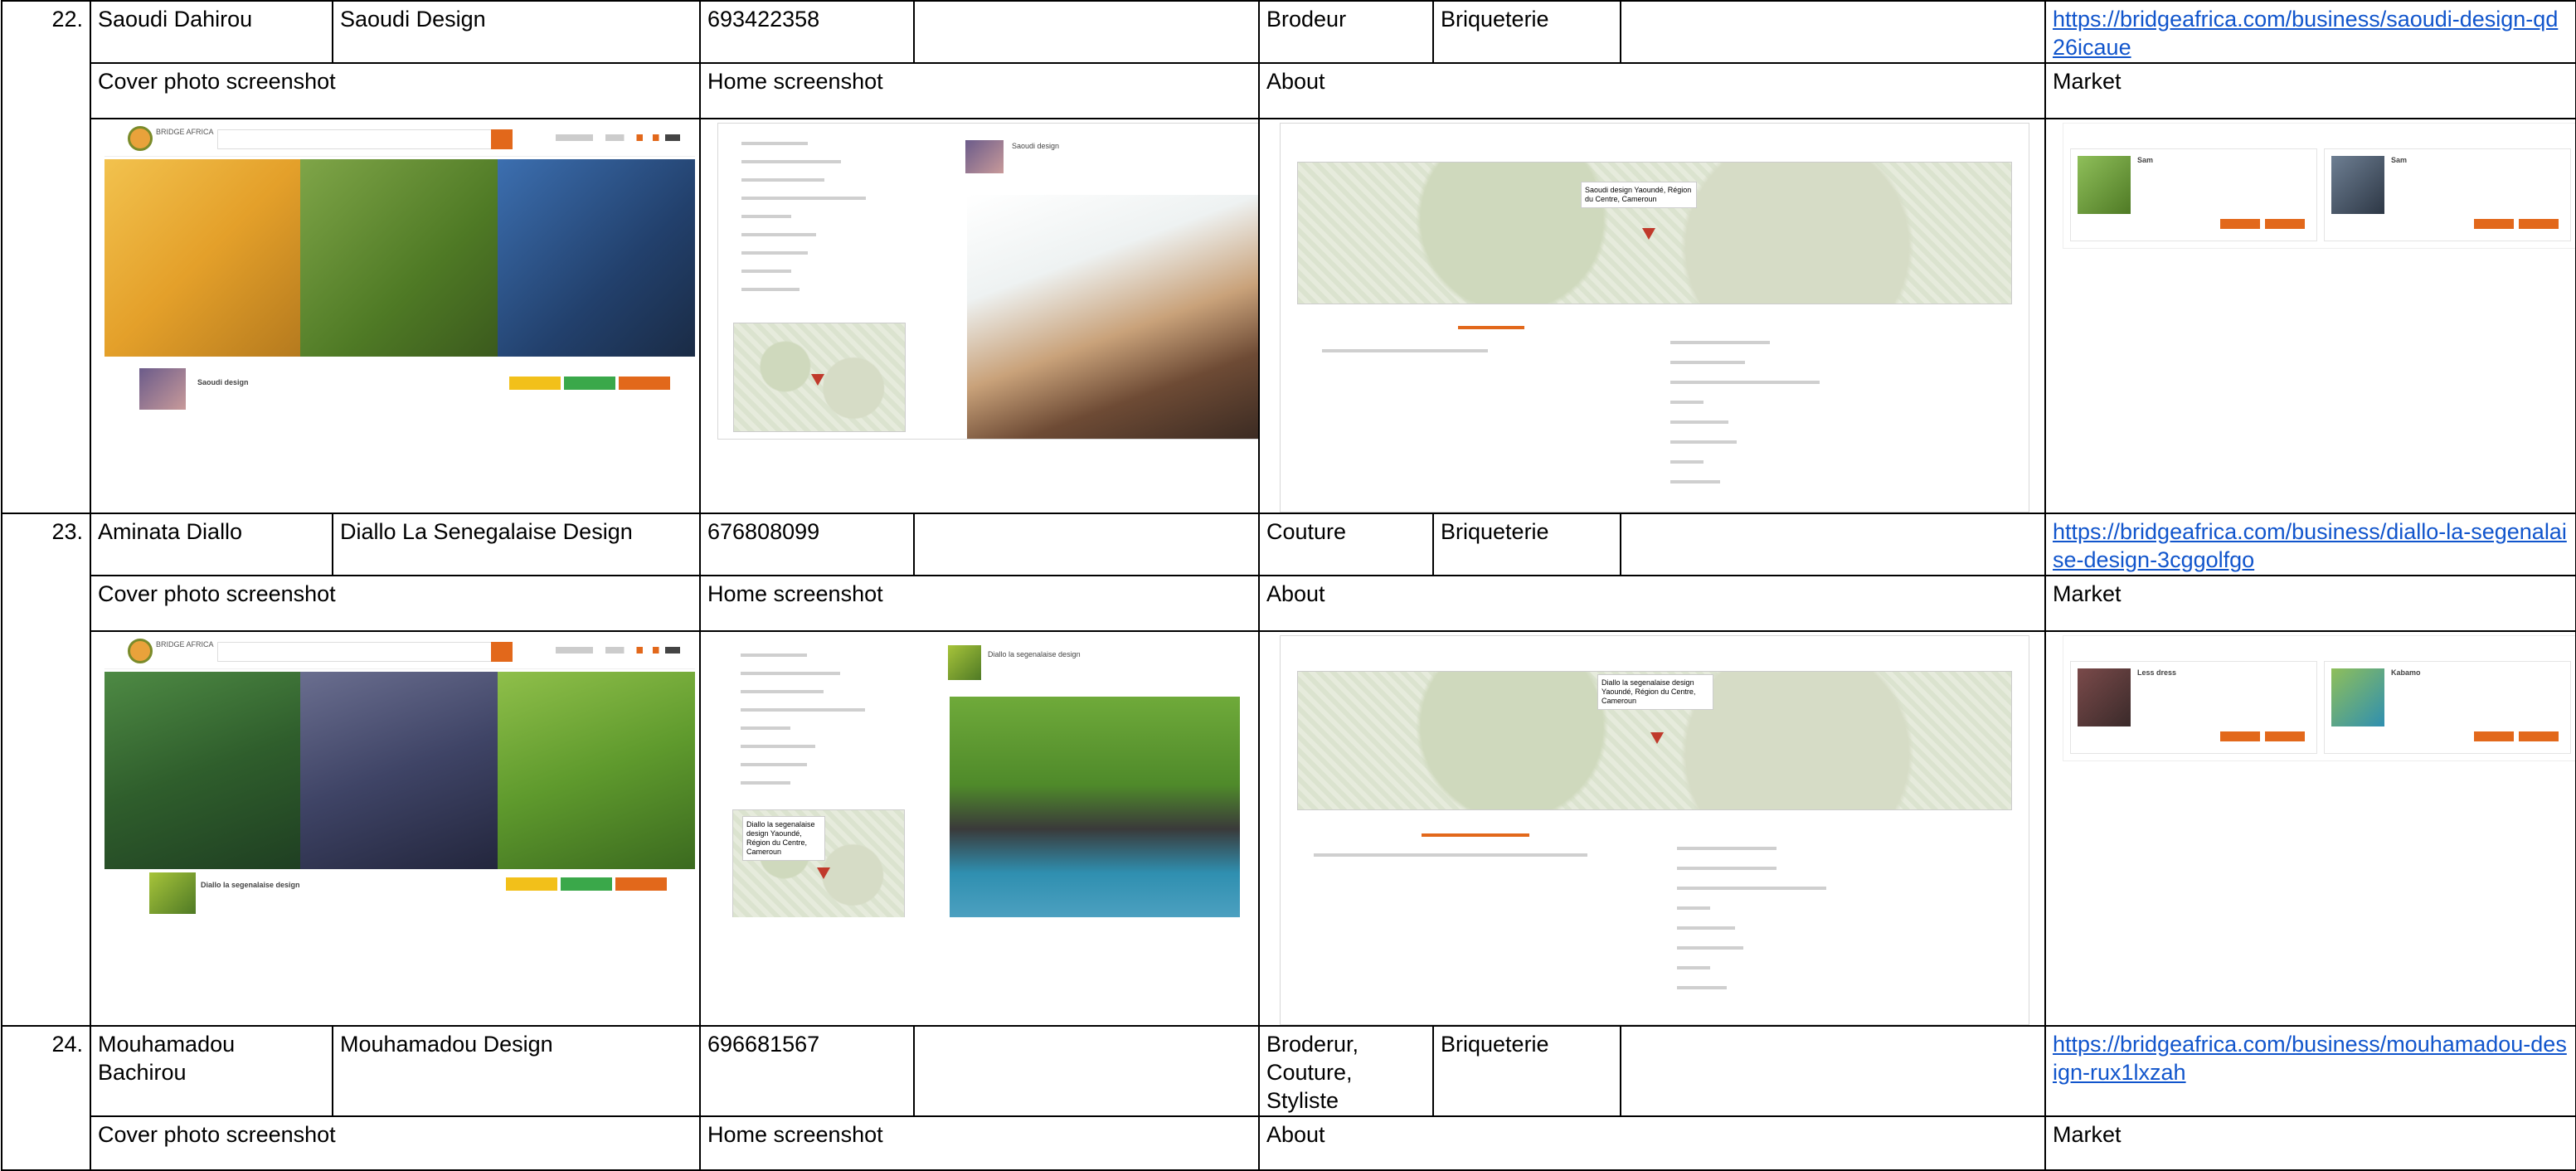  Describe the element at coordinates (46, 1098) in the screenshot. I see `row-number: 24.` at that location.